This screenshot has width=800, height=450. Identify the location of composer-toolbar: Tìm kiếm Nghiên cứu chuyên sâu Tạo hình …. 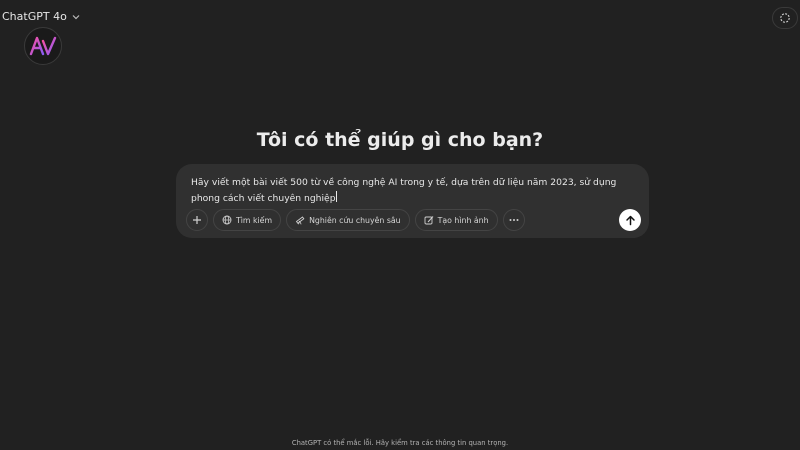
(355, 220).